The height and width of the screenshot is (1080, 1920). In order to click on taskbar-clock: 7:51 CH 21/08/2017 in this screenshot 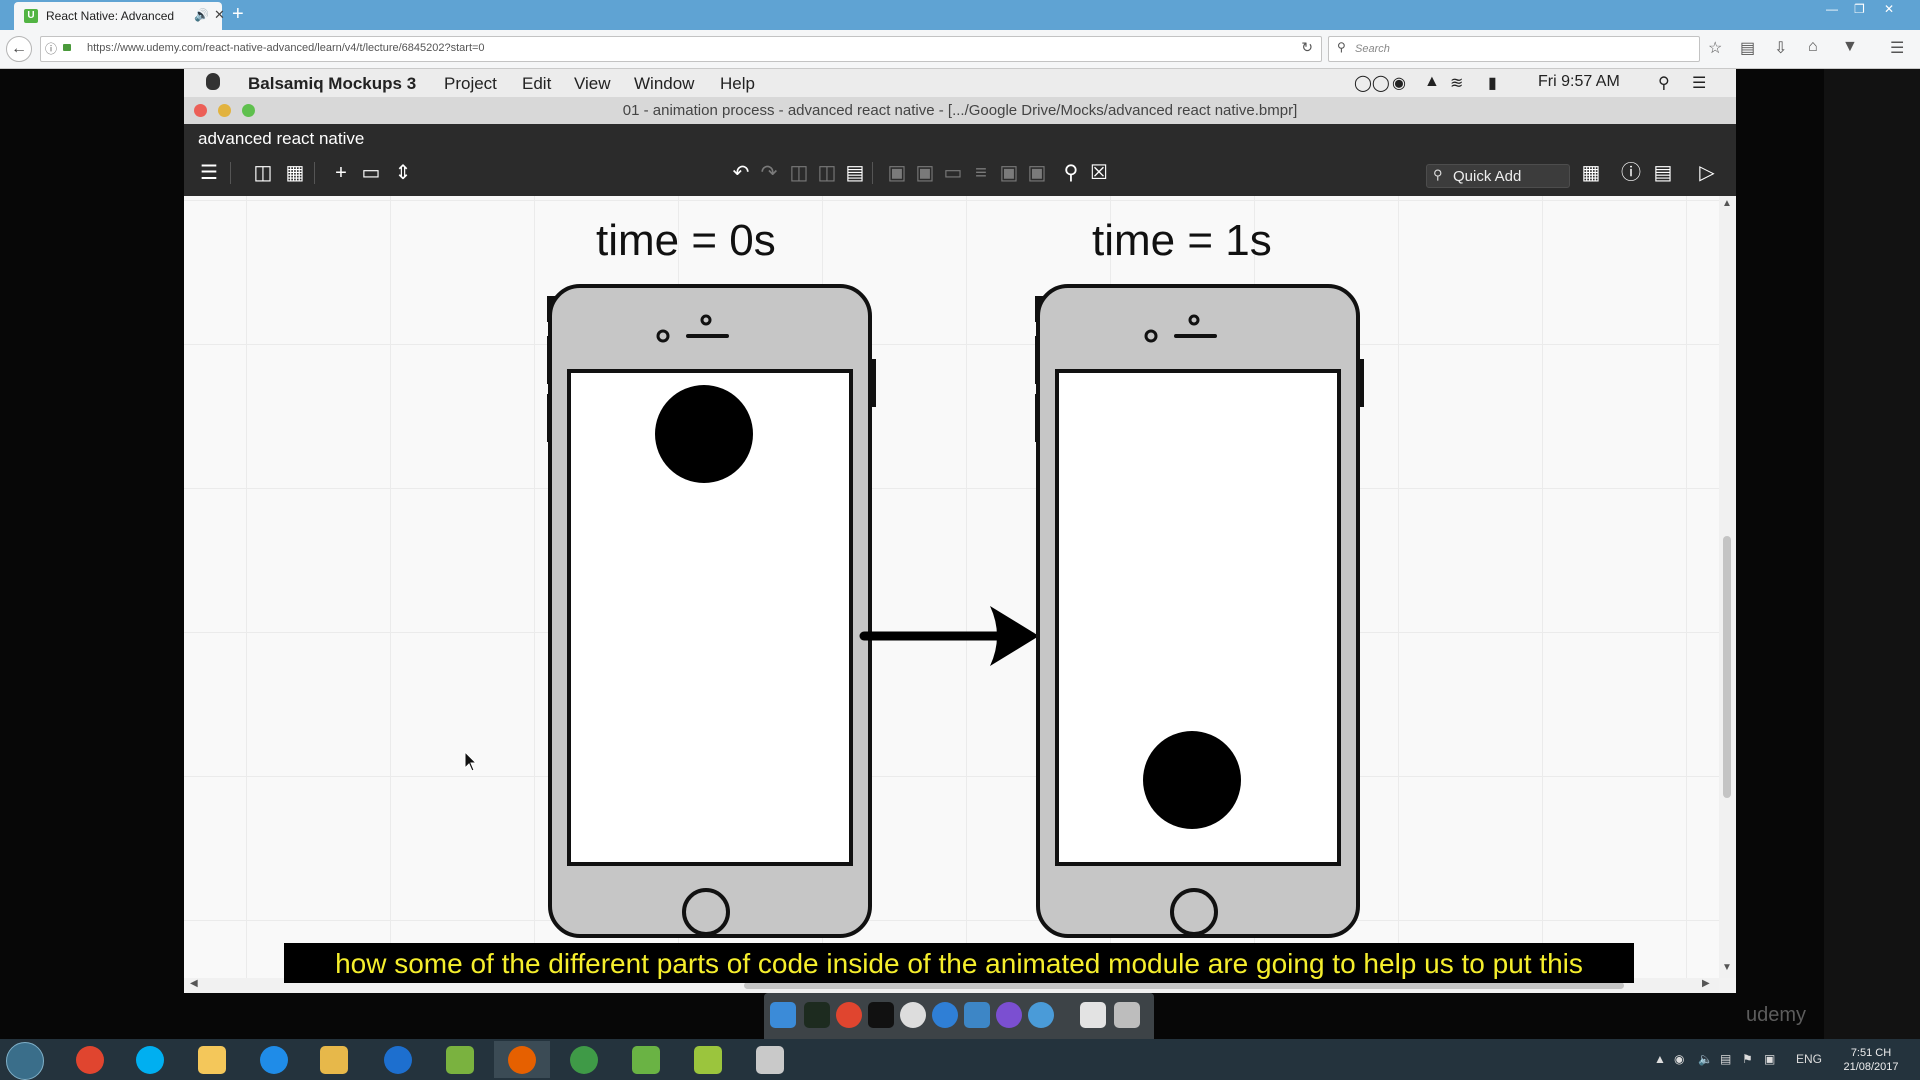, I will do `click(1871, 1060)`.